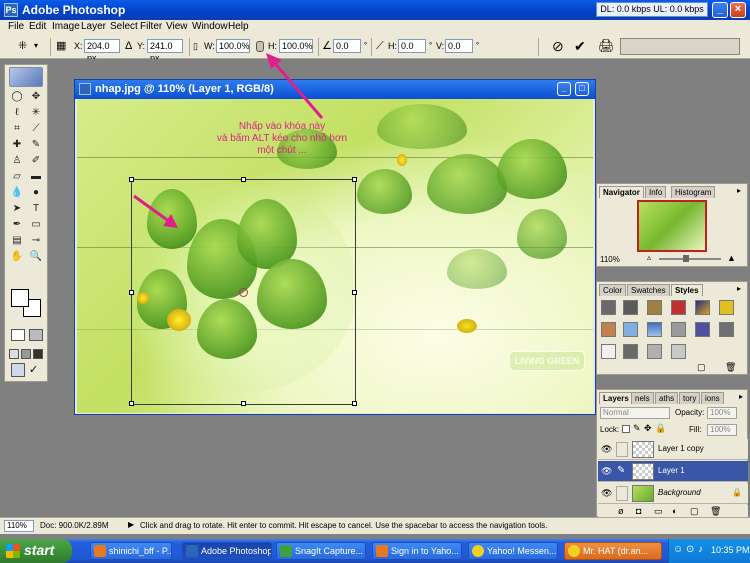 This screenshot has height=563, width=750. What do you see at coordinates (694, 511) in the screenshot?
I see `new-layer-icon: ▢` at bounding box center [694, 511].